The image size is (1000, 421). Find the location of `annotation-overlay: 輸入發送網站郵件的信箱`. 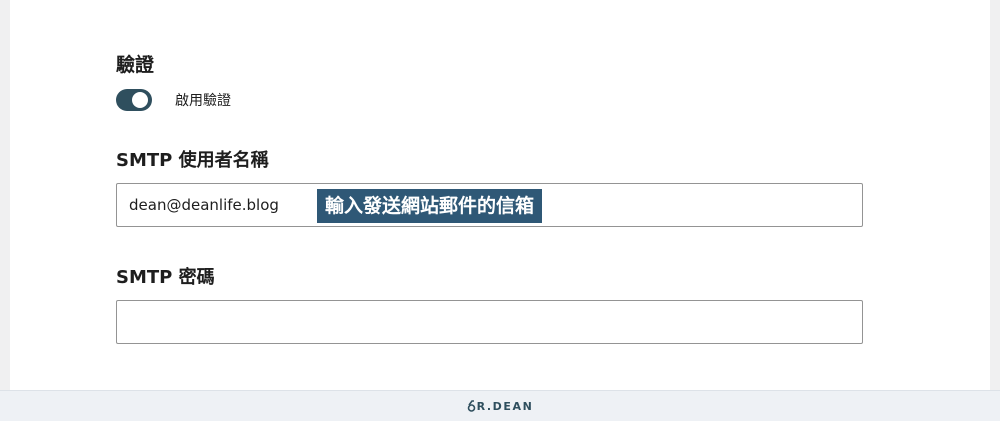

annotation-overlay: 輸入發送網站郵件的信箱 is located at coordinates (430, 206).